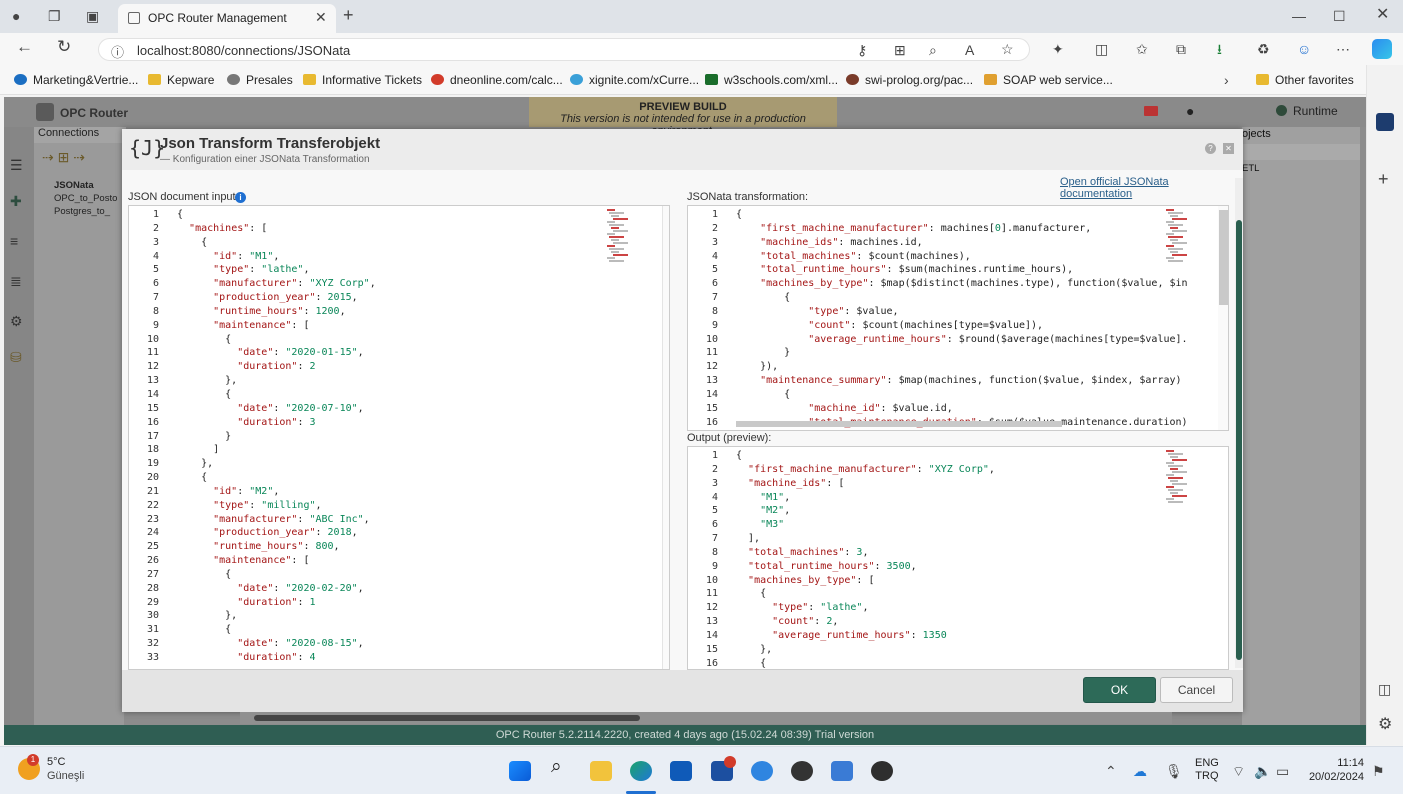  I want to click on read-aloud-icon: A, so click(969, 50).